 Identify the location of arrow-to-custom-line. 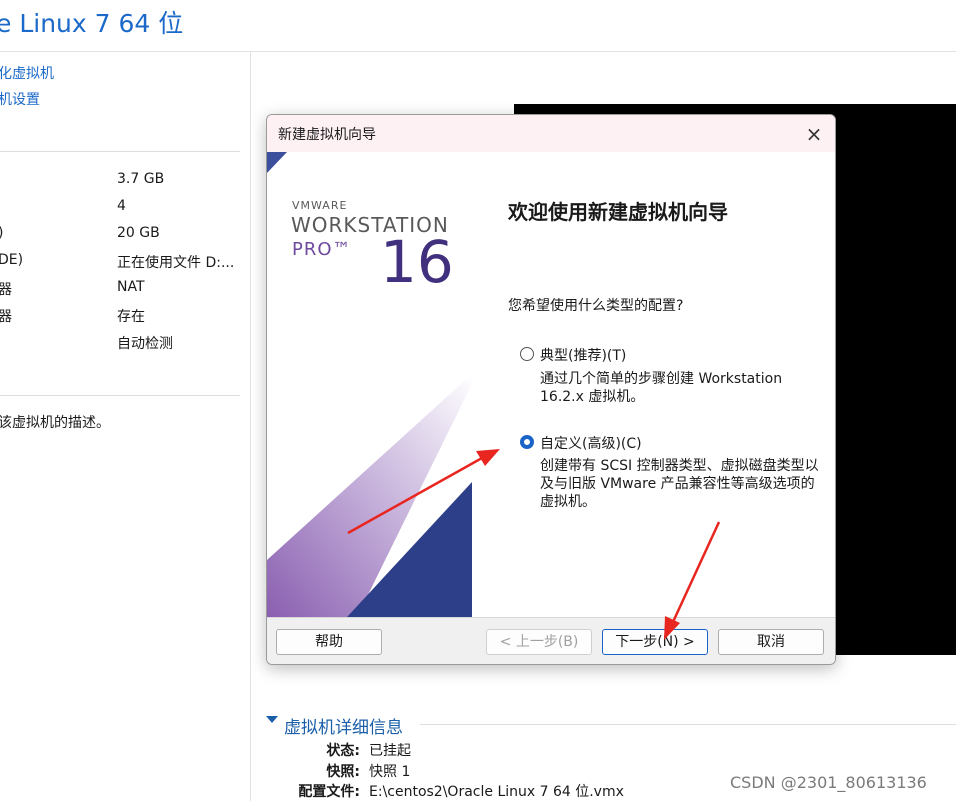
(415, 495).